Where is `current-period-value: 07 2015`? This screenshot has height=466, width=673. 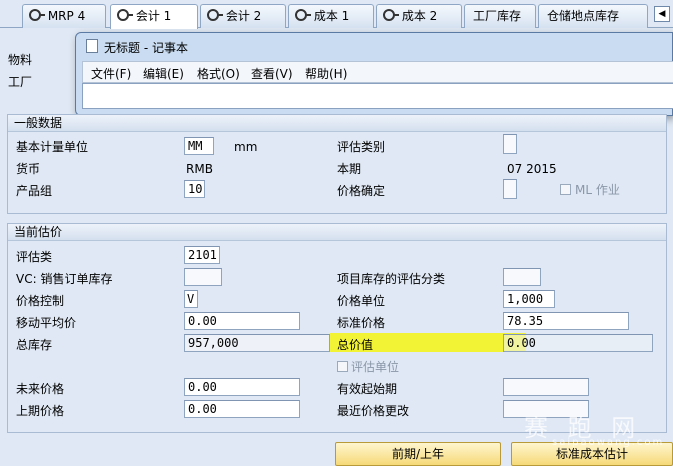 current-period-value: 07 2015 is located at coordinates (532, 169).